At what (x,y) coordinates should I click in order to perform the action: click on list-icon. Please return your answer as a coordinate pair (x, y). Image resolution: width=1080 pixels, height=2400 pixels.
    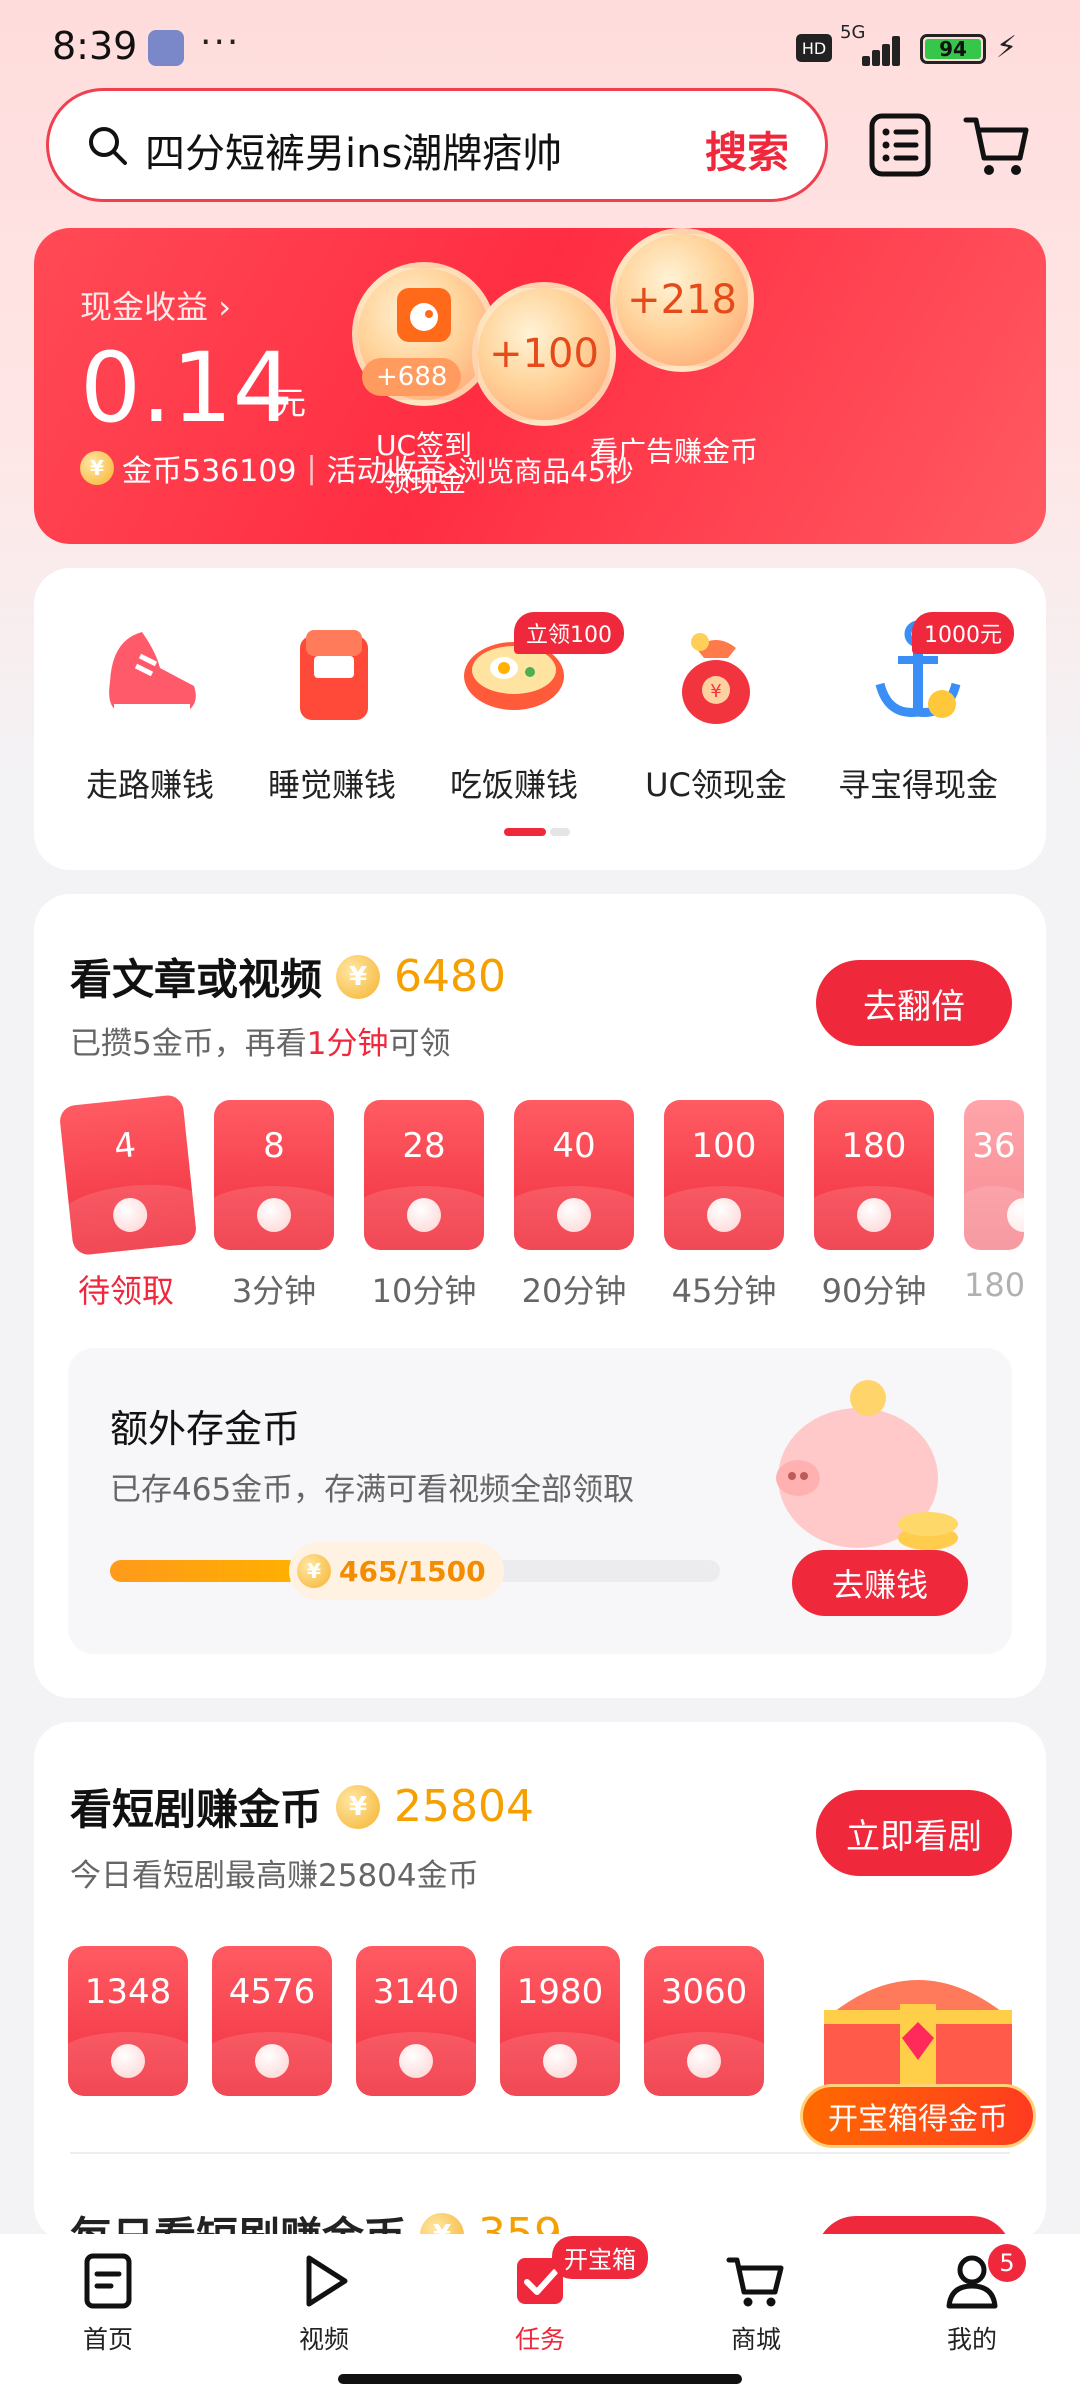
    Looking at the image, I should click on (901, 145).